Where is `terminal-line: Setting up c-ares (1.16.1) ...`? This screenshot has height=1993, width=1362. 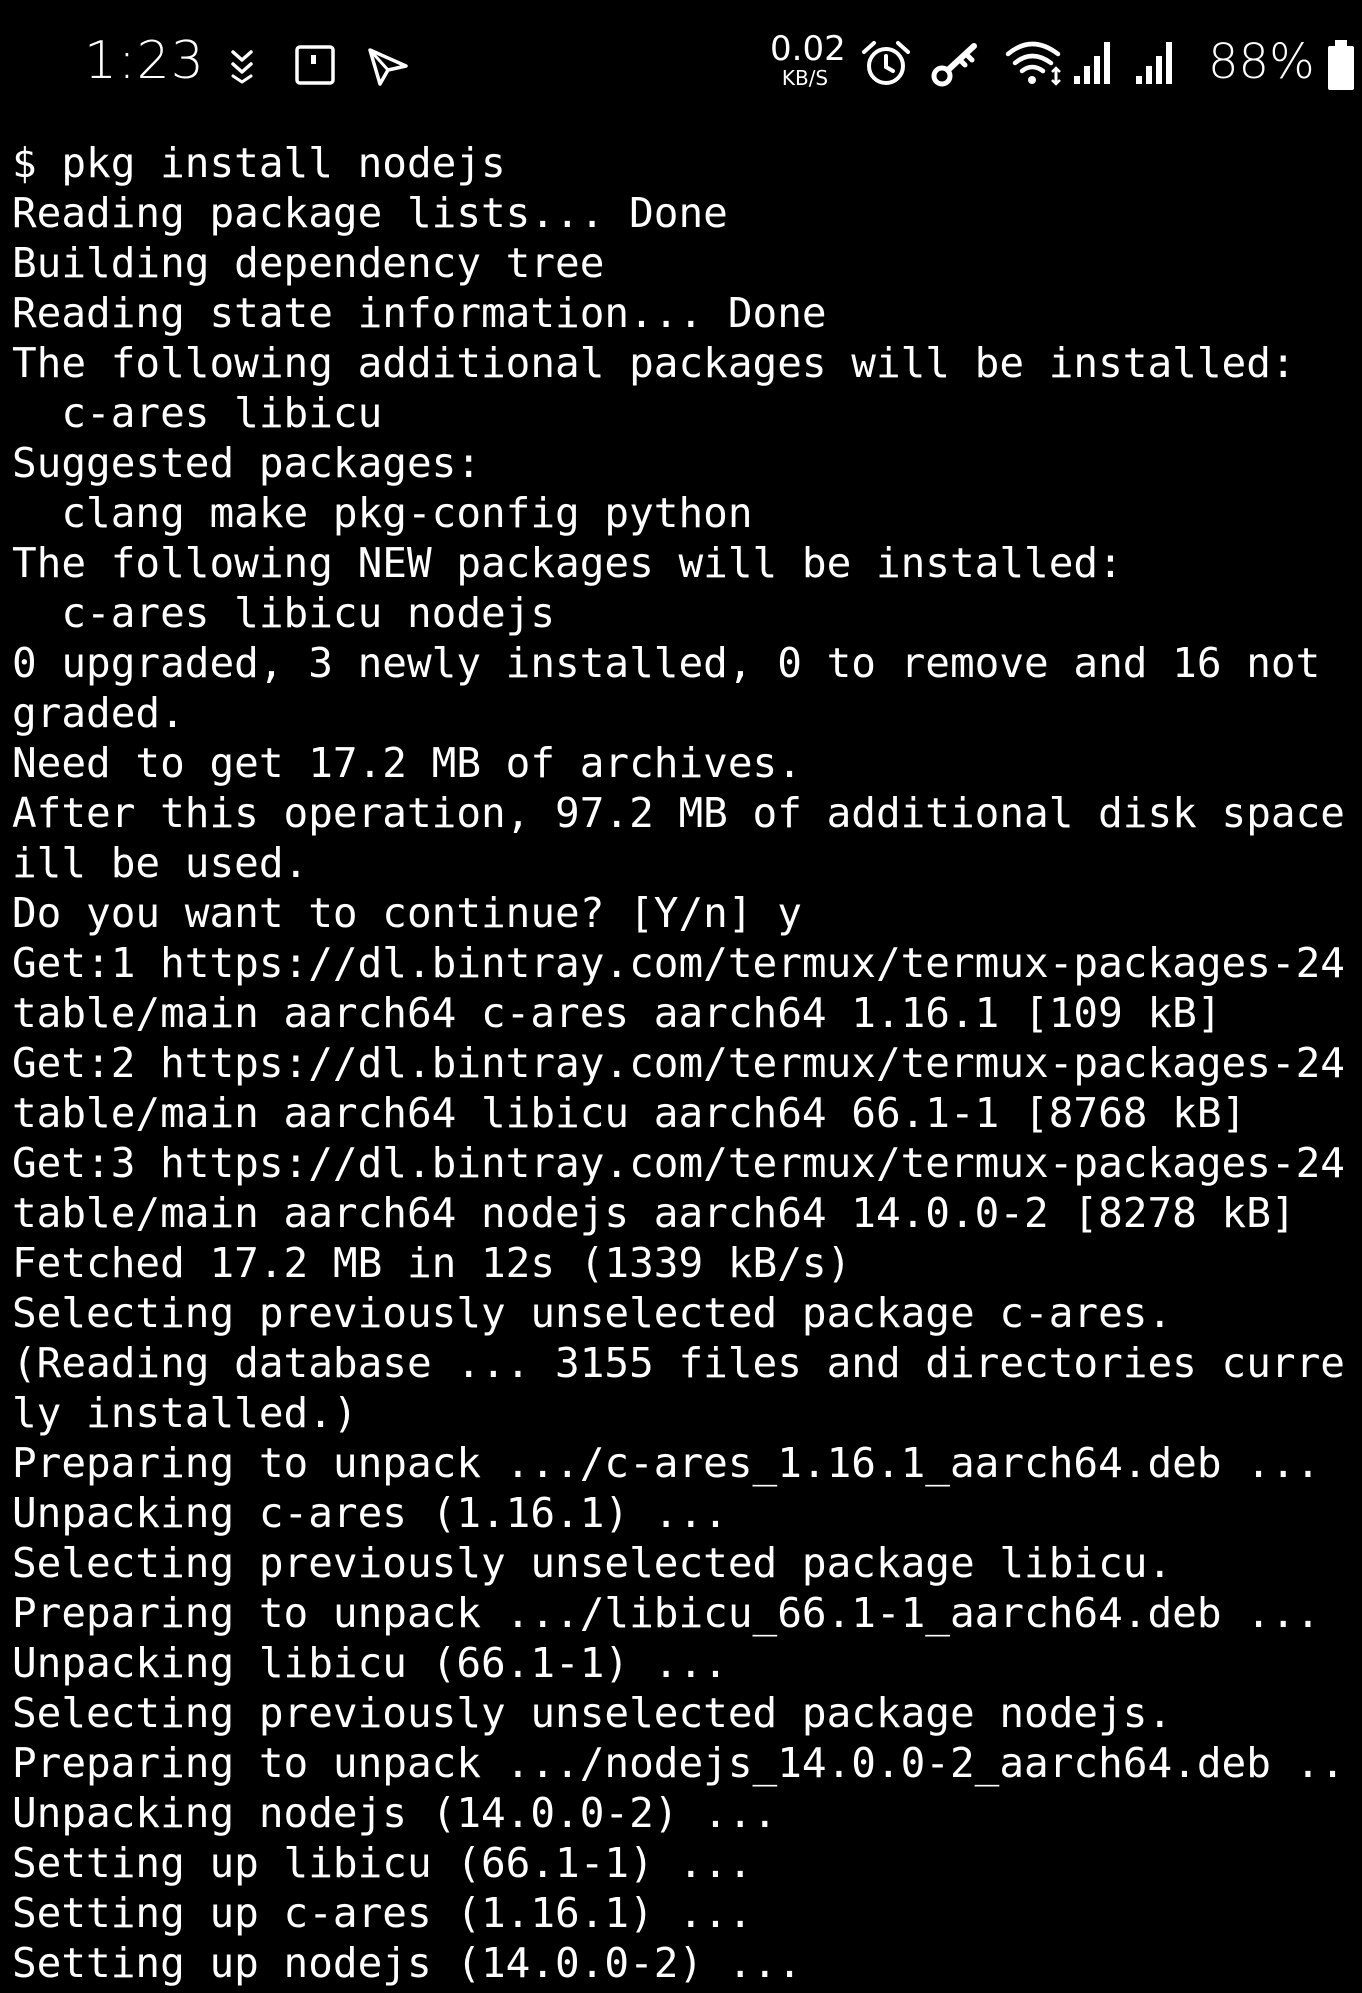
terminal-line: Setting up c-ares (1.16.1) ... is located at coordinates (382, 1913).